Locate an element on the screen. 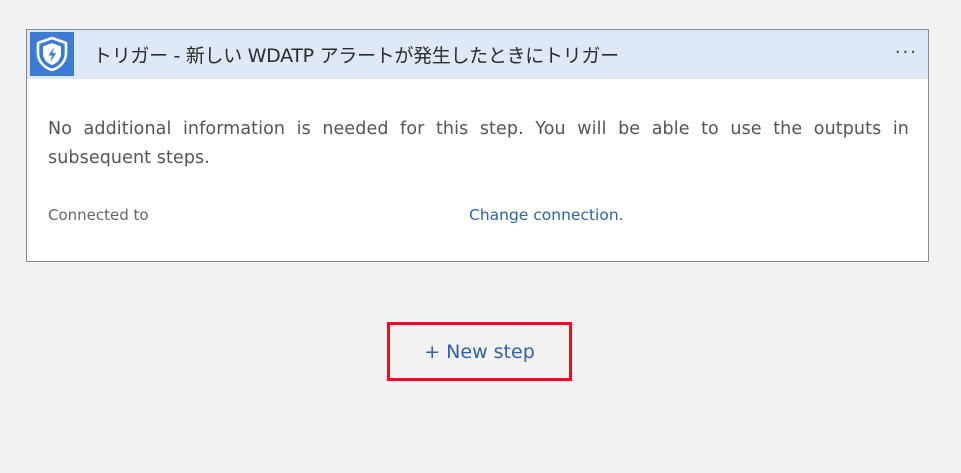 The width and height of the screenshot is (961, 473). more-options-button: ··· is located at coordinates (906, 53).